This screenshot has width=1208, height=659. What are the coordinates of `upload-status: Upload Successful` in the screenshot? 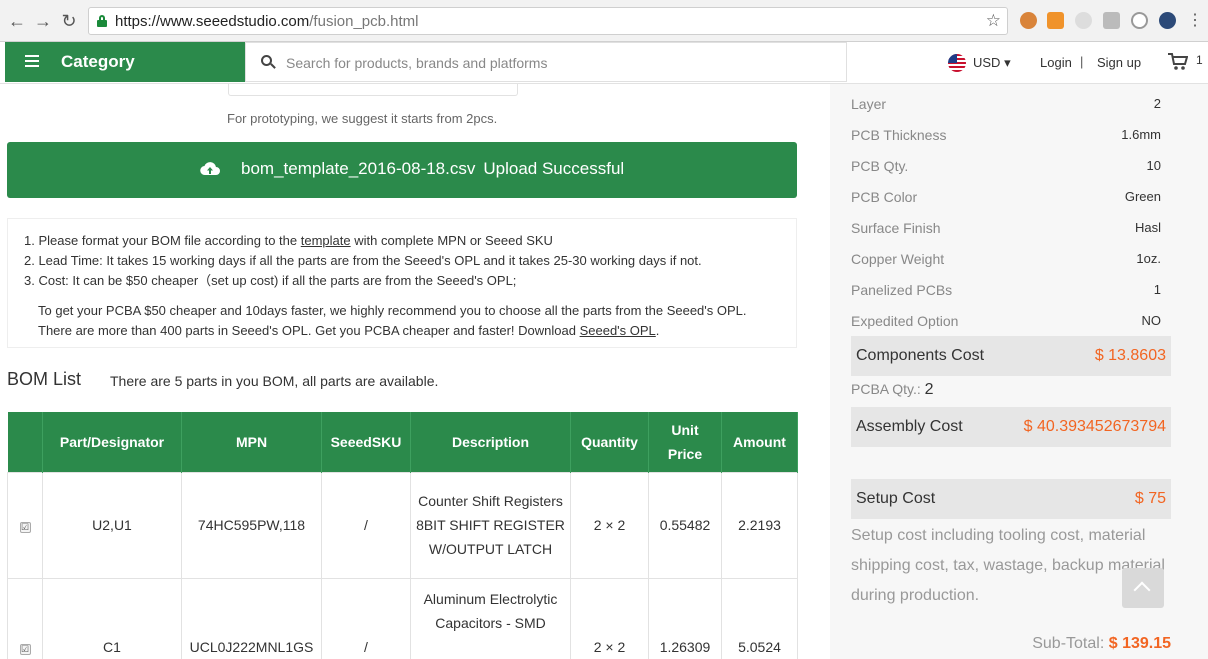 It's located at (554, 168).